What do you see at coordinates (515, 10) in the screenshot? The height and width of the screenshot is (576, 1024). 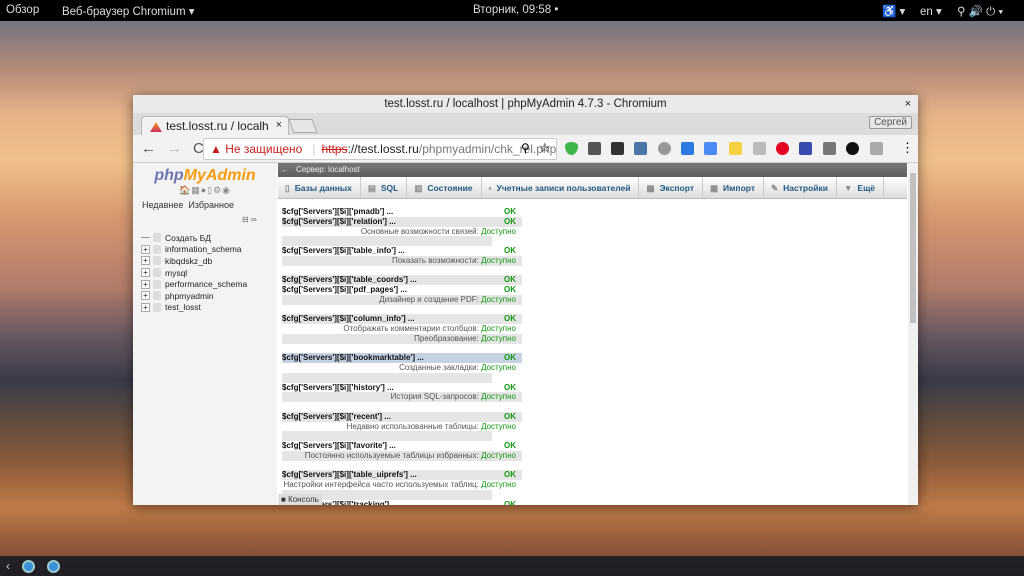 I see `clock: Вторник, 09:58 •` at bounding box center [515, 10].